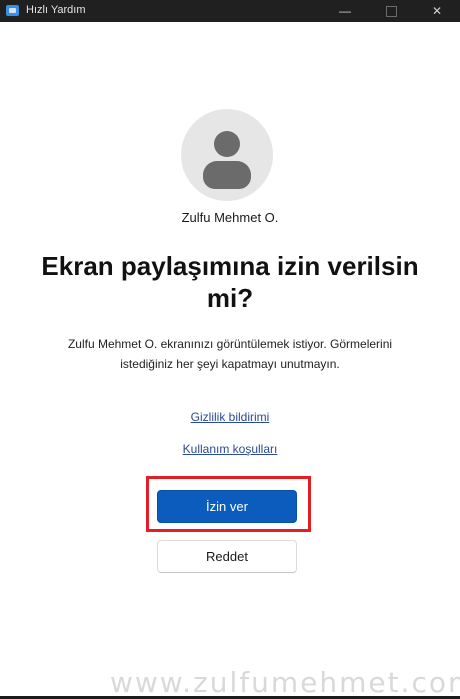 The height and width of the screenshot is (699, 460). What do you see at coordinates (227, 556) in the screenshot?
I see `deny-button: Reddet` at bounding box center [227, 556].